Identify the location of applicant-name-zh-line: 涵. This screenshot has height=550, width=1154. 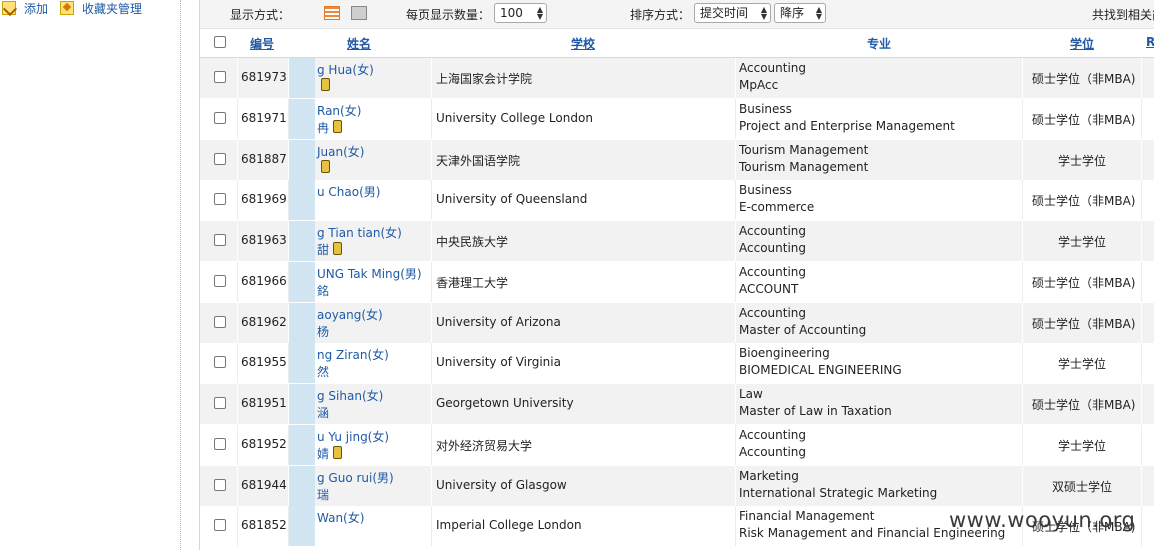
(323, 412).